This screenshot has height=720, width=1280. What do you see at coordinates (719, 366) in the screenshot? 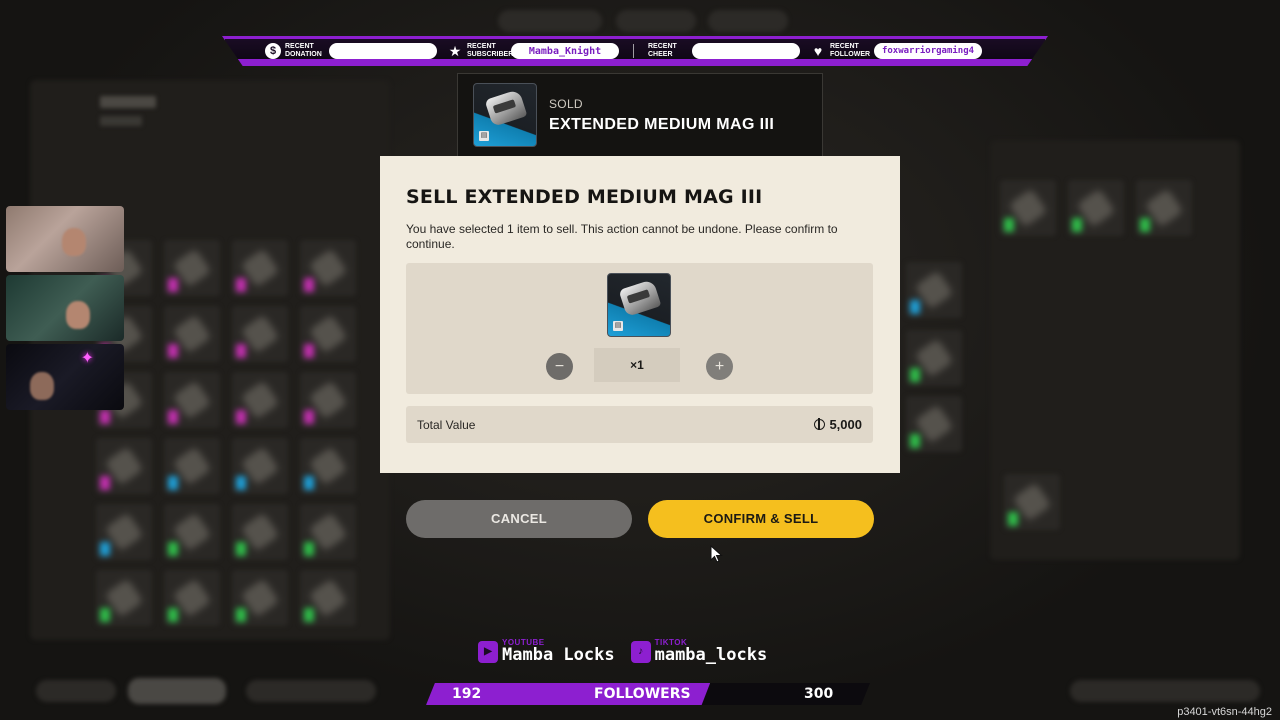
I see `increase-quantity-button: +` at bounding box center [719, 366].